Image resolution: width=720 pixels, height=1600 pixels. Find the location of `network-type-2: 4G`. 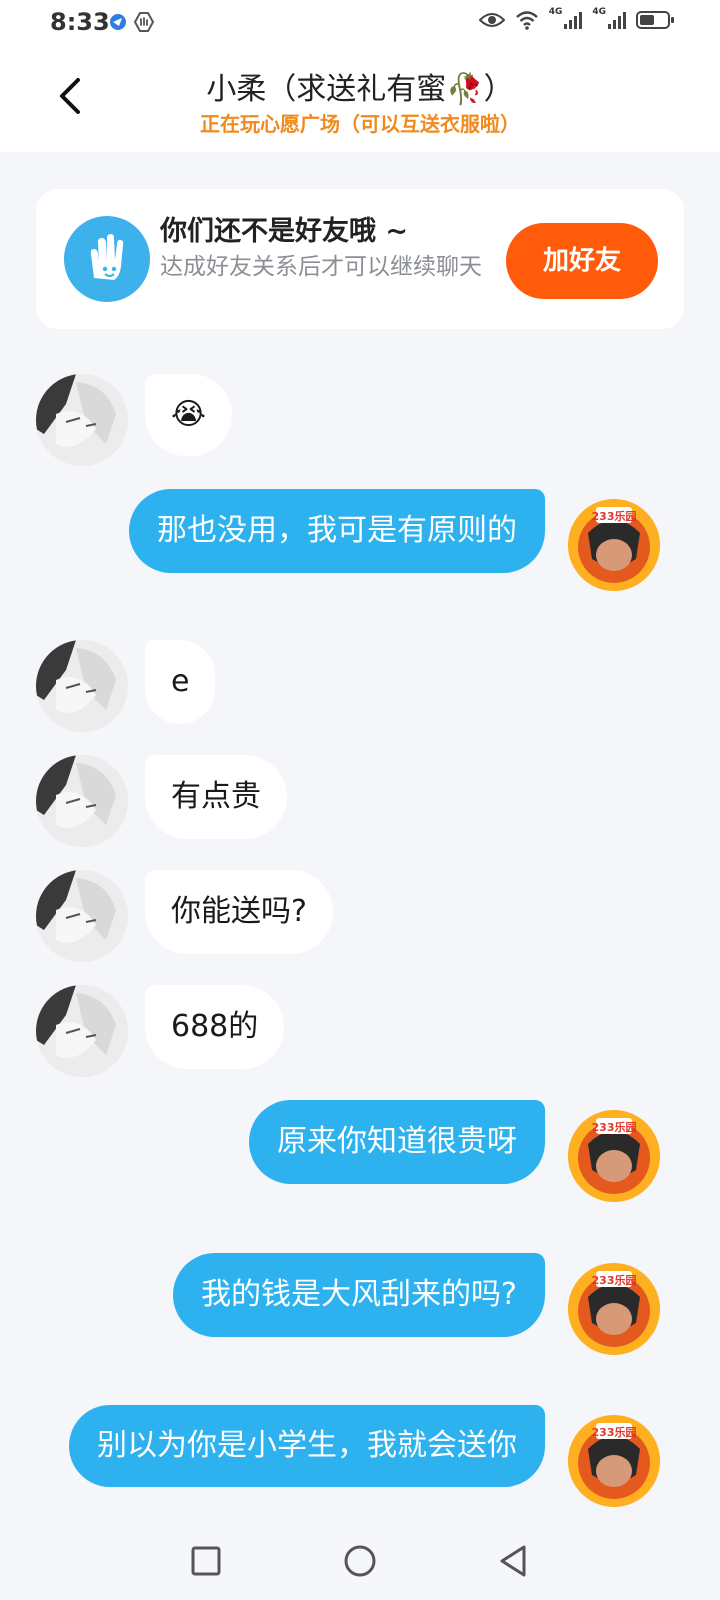

network-type-2: 4G is located at coordinates (599, 12).